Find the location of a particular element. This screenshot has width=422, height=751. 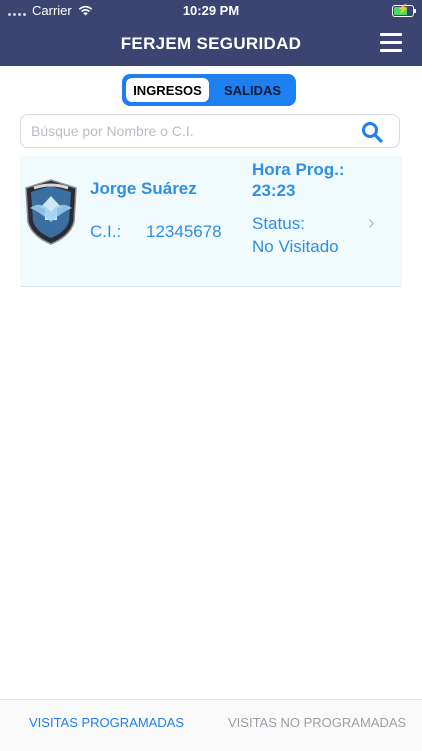

tab-visitas-programadas: VISITAS PROGRAMADAS is located at coordinates (106, 722).